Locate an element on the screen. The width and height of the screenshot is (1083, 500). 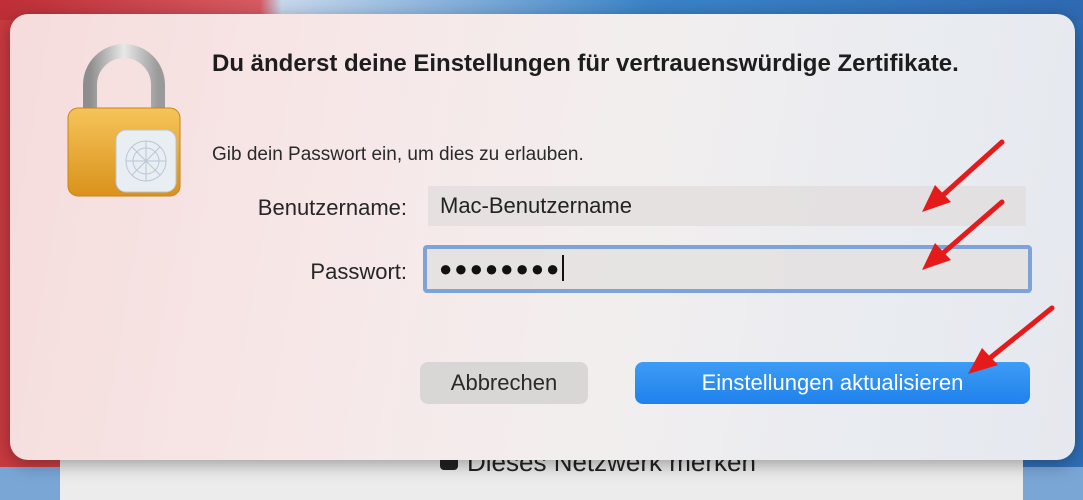
password-field: ●●●●●●●● is located at coordinates (727, 269).